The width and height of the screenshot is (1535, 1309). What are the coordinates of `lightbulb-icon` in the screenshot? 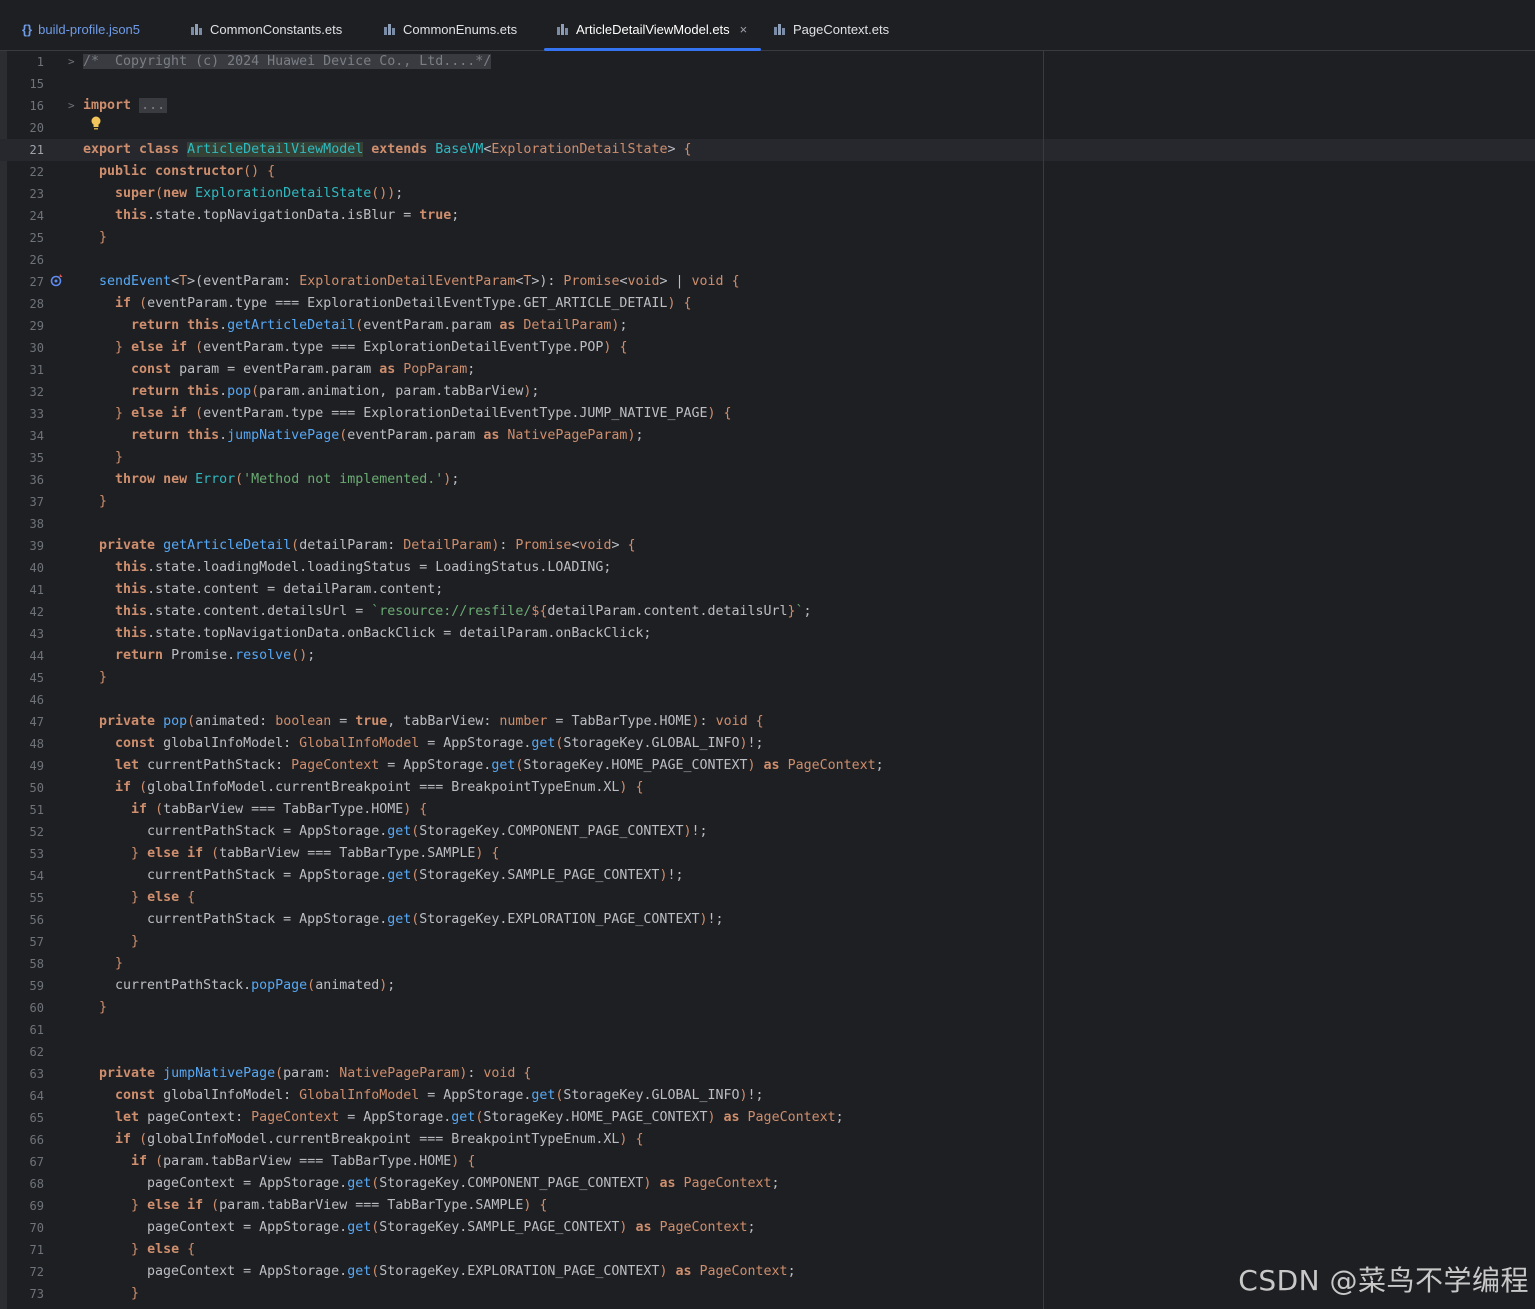 It's located at (96, 123).